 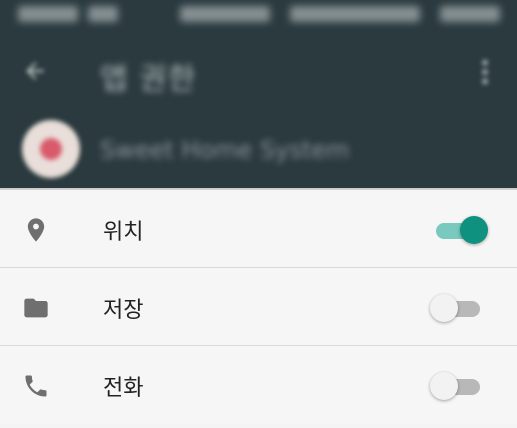 What do you see at coordinates (485, 72) in the screenshot?
I see `more-options-icon` at bounding box center [485, 72].